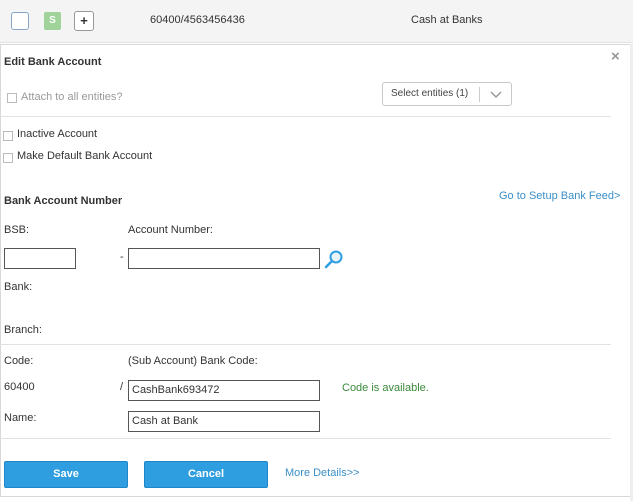 This screenshot has height=501, width=633. I want to click on bsb-input, so click(40, 258).